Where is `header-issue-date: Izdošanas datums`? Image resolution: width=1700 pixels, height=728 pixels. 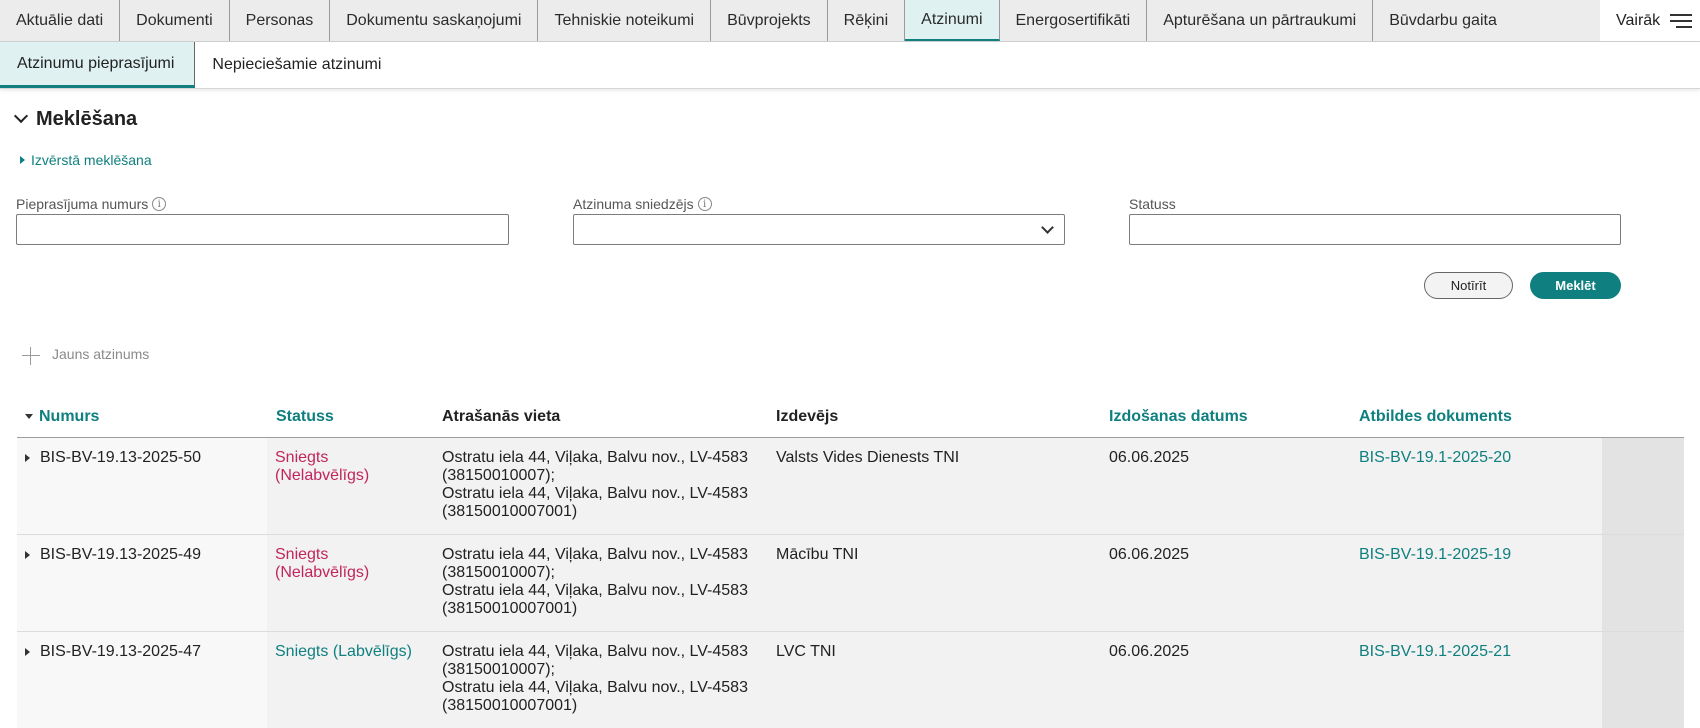
header-issue-date: Izdošanas datums is located at coordinates (1178, 417).